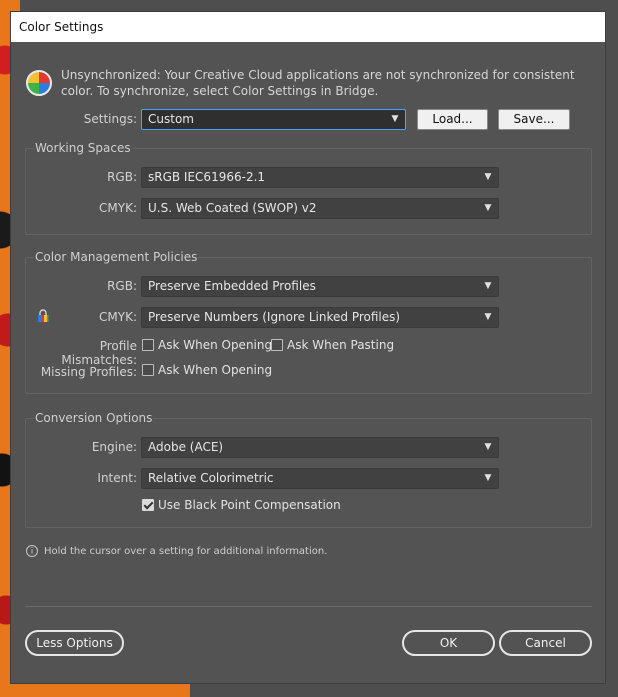 The width and height of the screenshot is (618, 697). I want to click on ws-cmyk-label: CMYK:, so click(118, 208).